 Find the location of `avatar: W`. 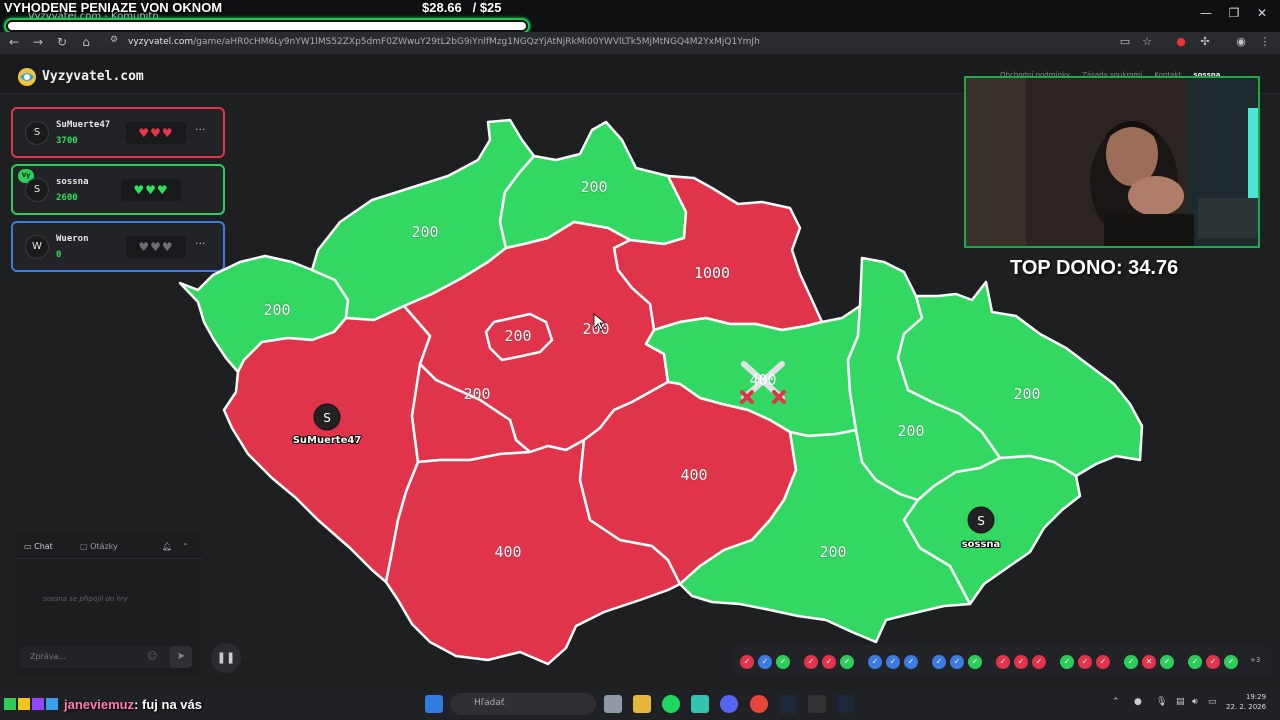

avatar: W is located at coordinates (37, 247).